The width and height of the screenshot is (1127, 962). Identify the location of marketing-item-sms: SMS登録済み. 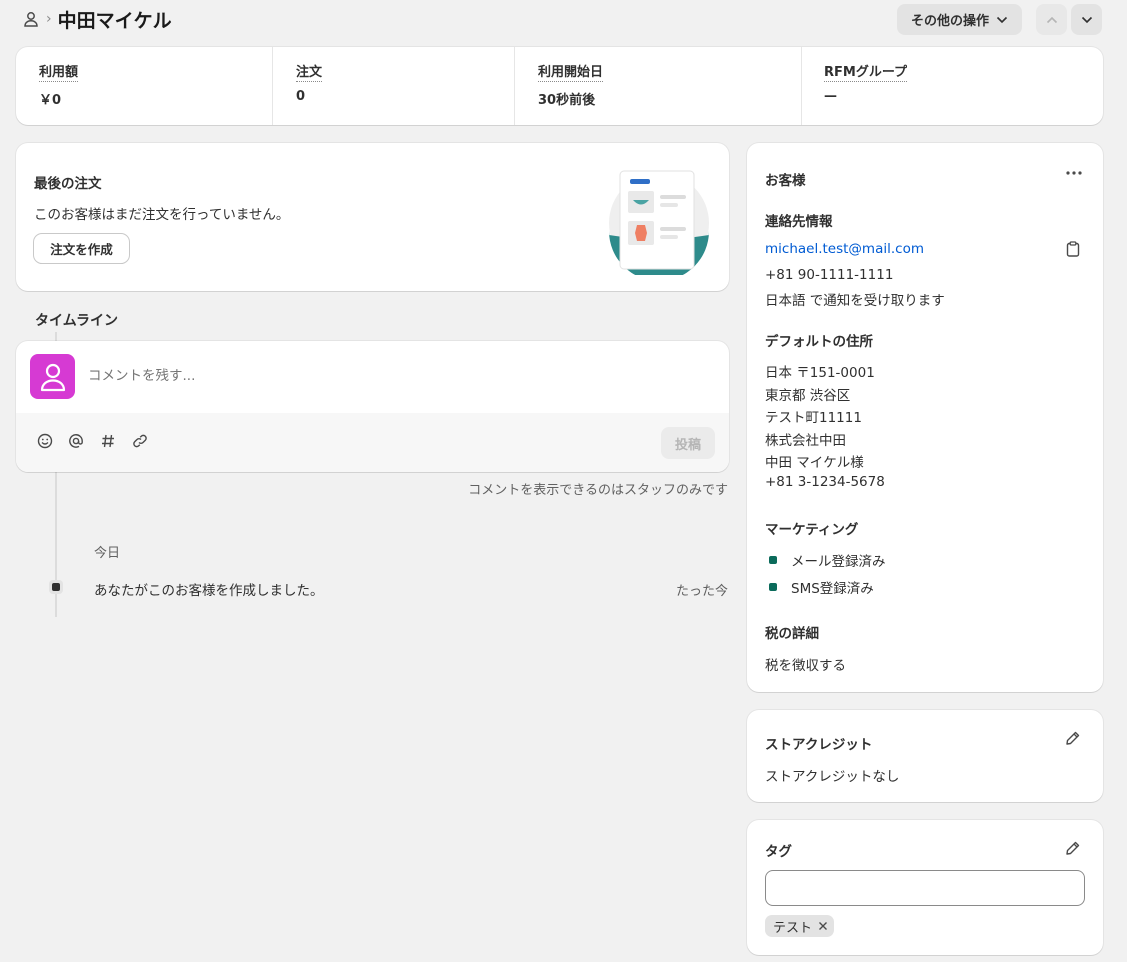
(821, 587).